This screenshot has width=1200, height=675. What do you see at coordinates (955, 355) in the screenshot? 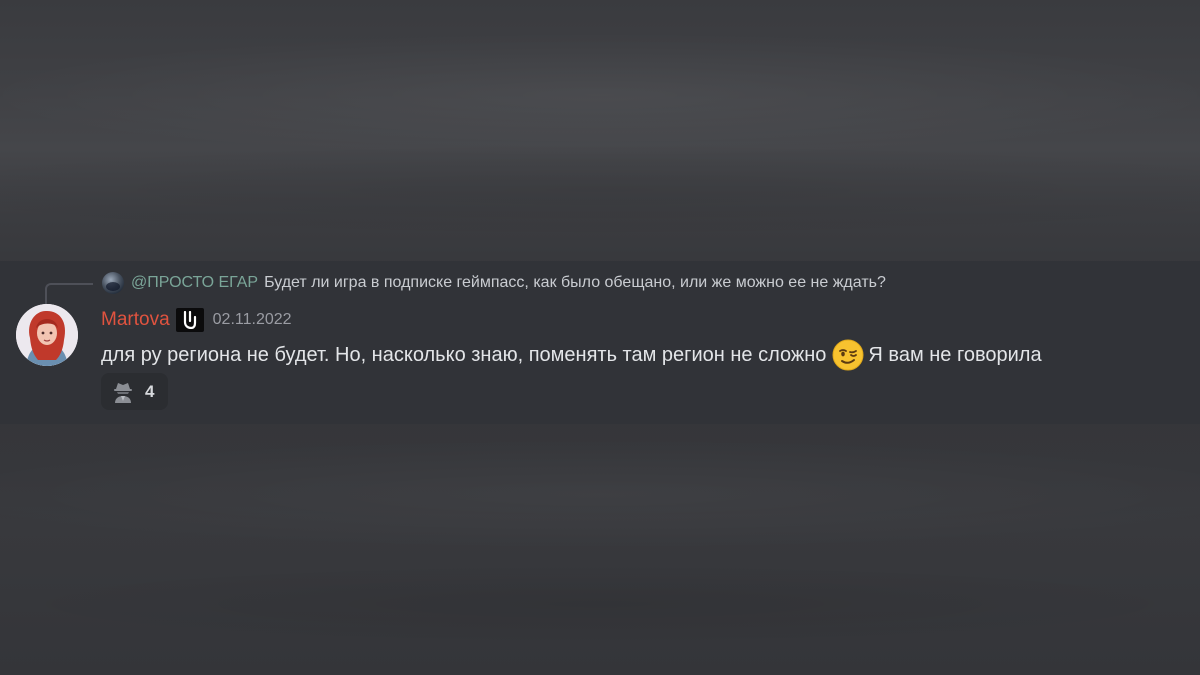
I see `message-text-part-2: Я вам не говорила` at bounding box center [955, 355].